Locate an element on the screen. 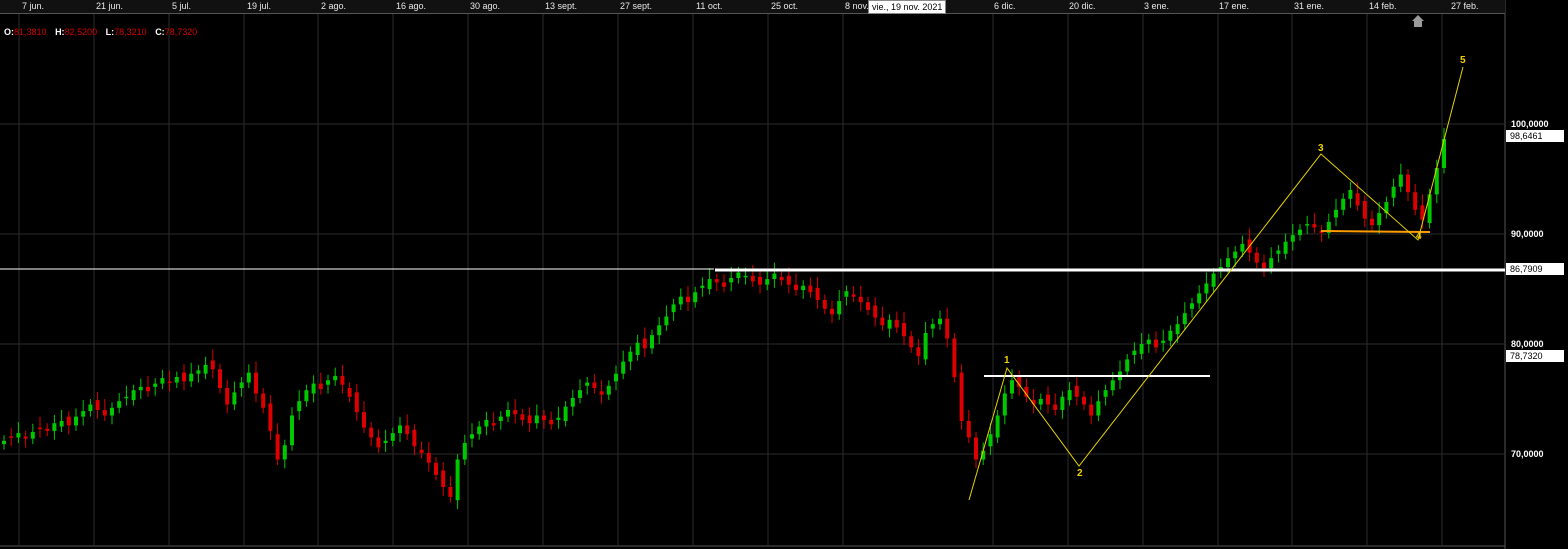  y-tick-label: 80,0000 is located at coordinates (1527, 344).